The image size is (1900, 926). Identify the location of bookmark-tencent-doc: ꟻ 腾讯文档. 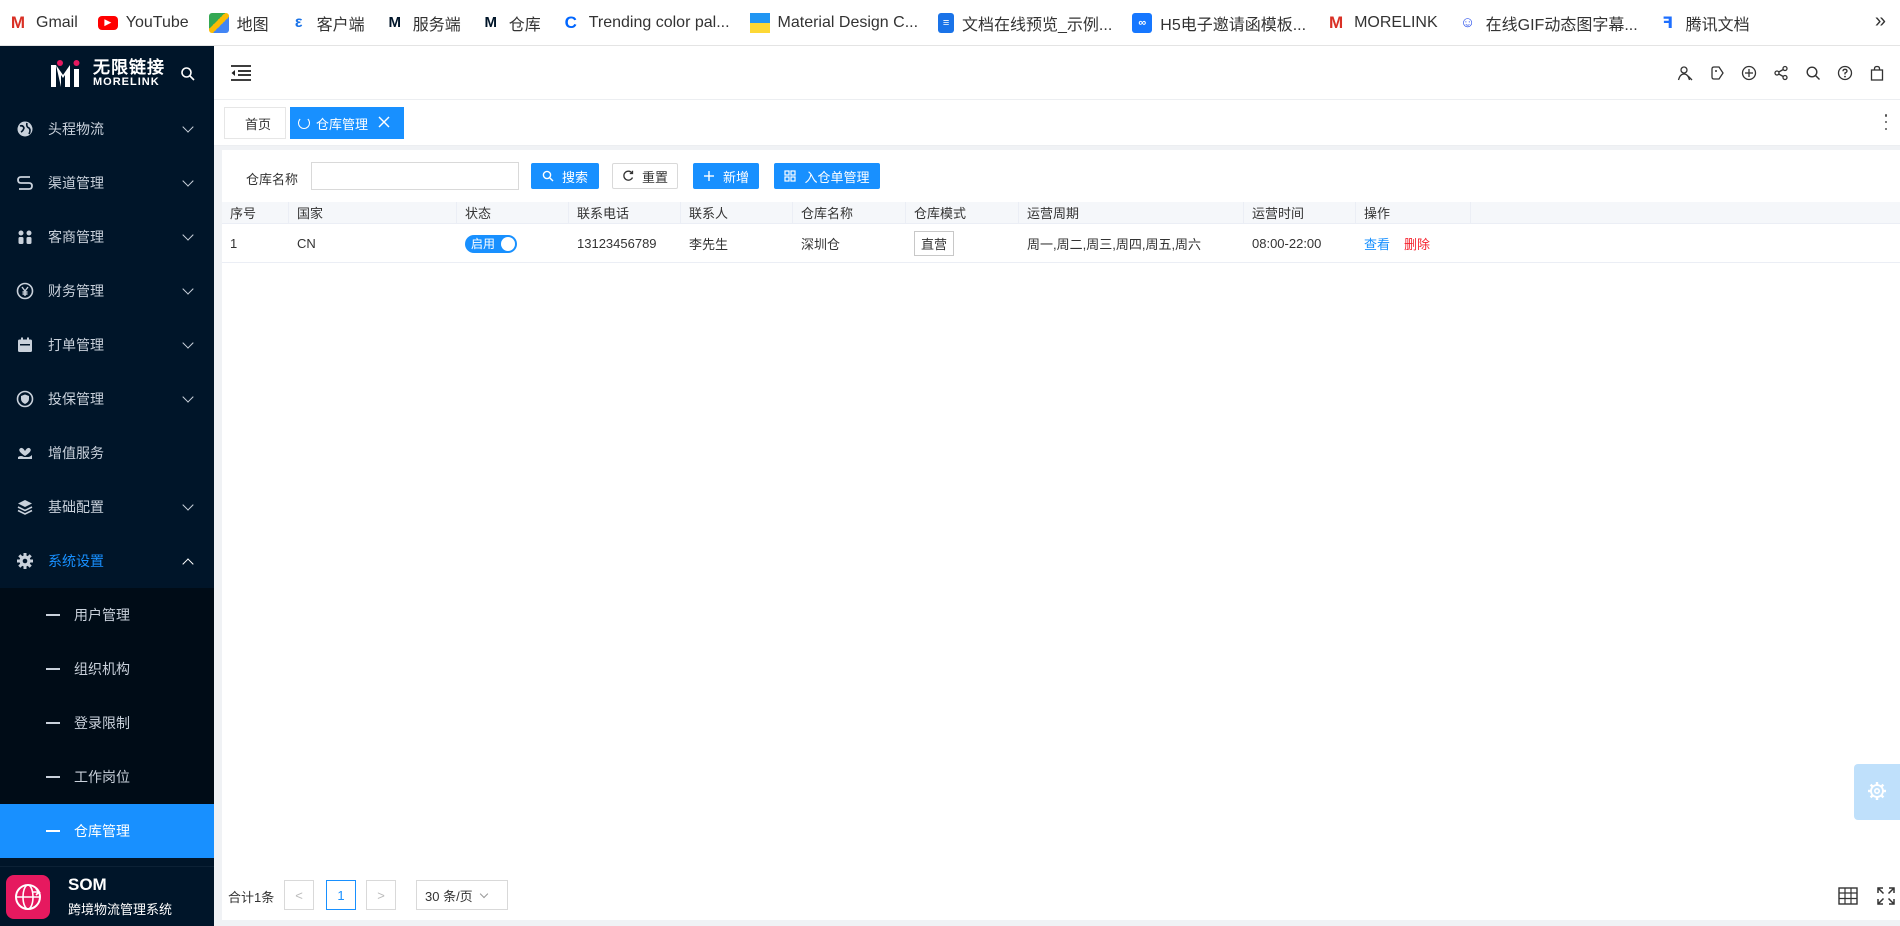
(1703, 23).